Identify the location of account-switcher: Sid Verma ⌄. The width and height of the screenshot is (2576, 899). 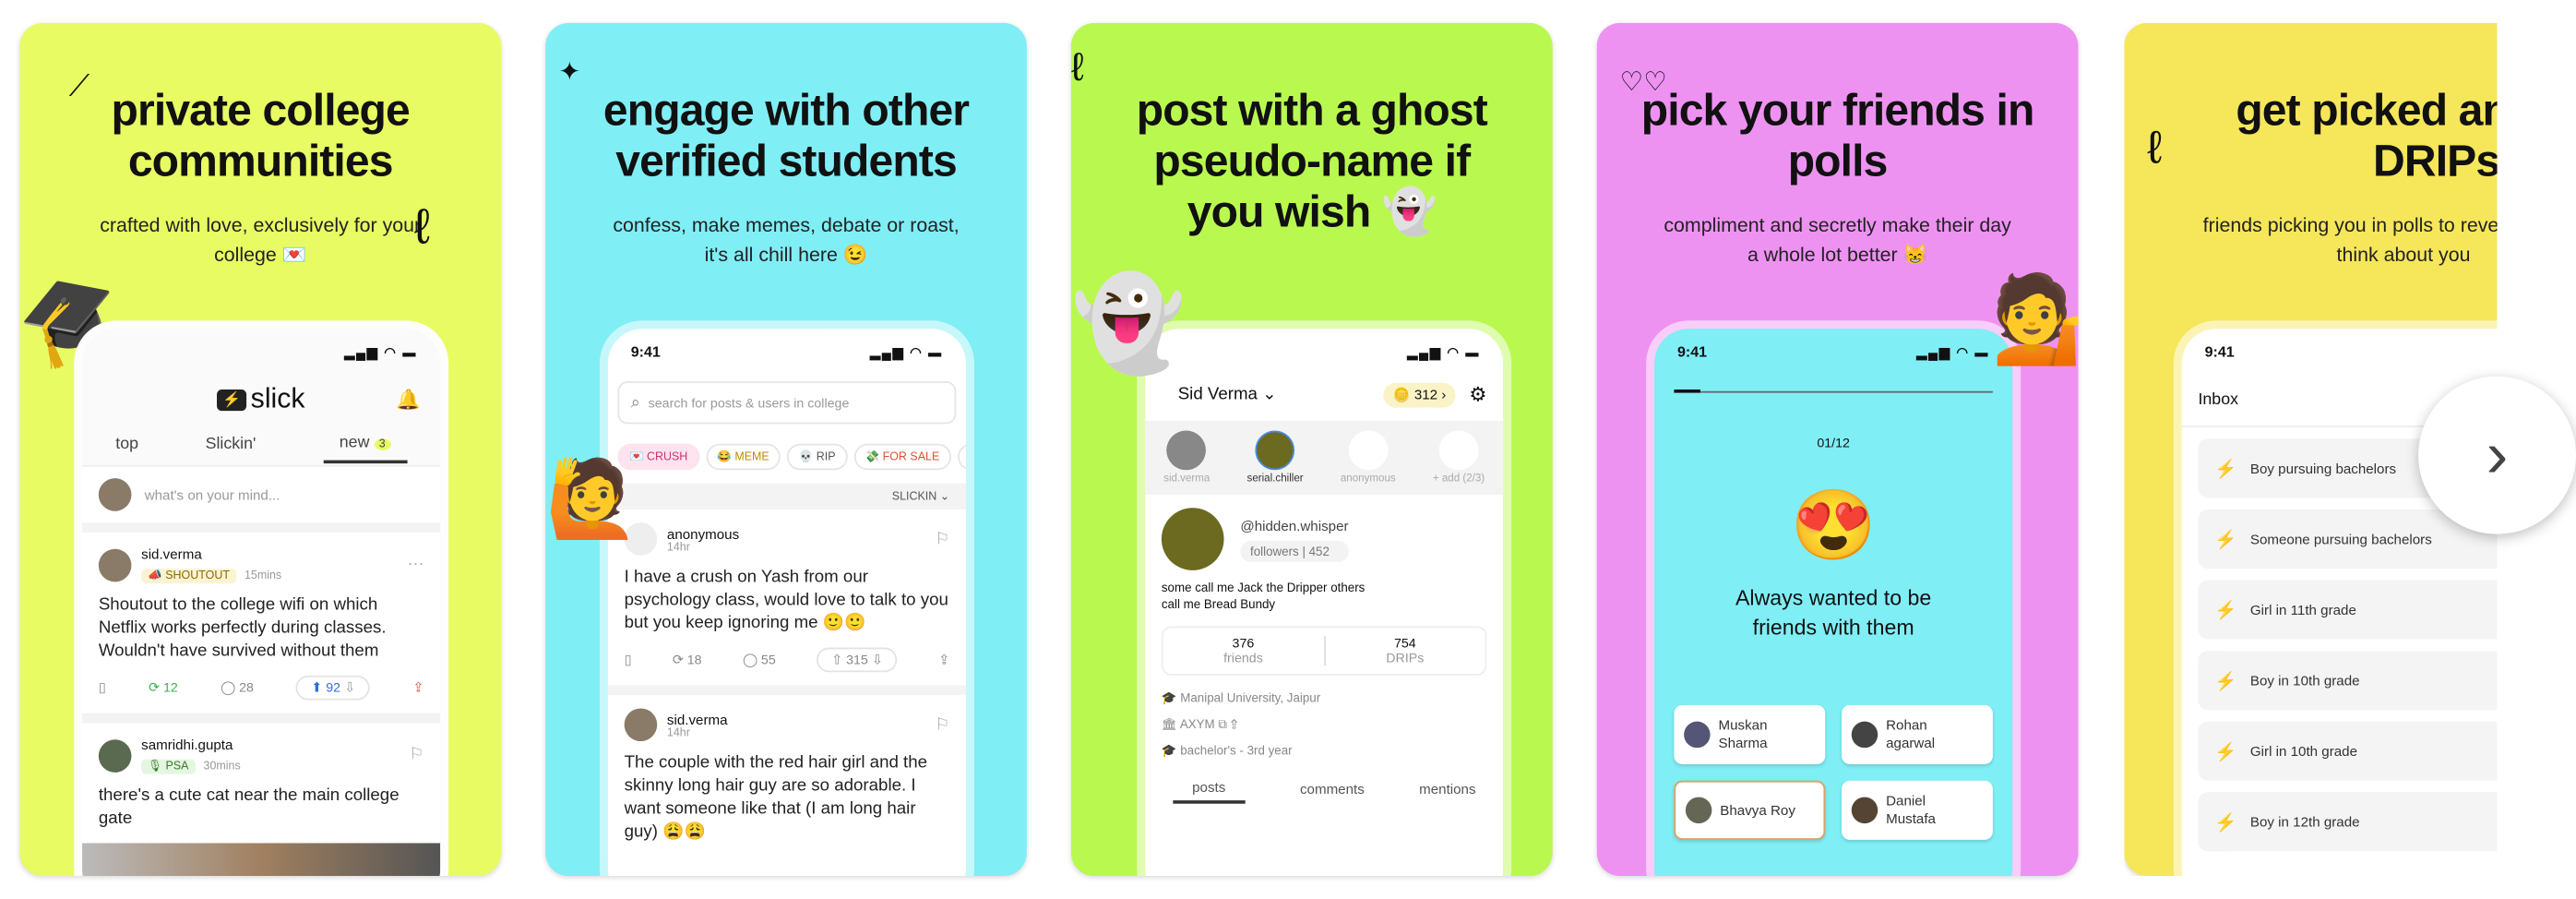
(1228, 394).